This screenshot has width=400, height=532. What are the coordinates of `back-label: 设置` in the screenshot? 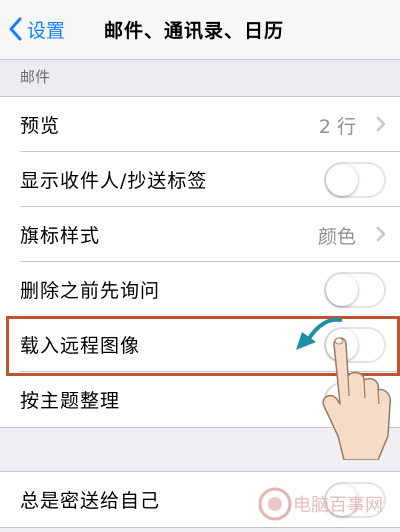 It's located at (46, 30).